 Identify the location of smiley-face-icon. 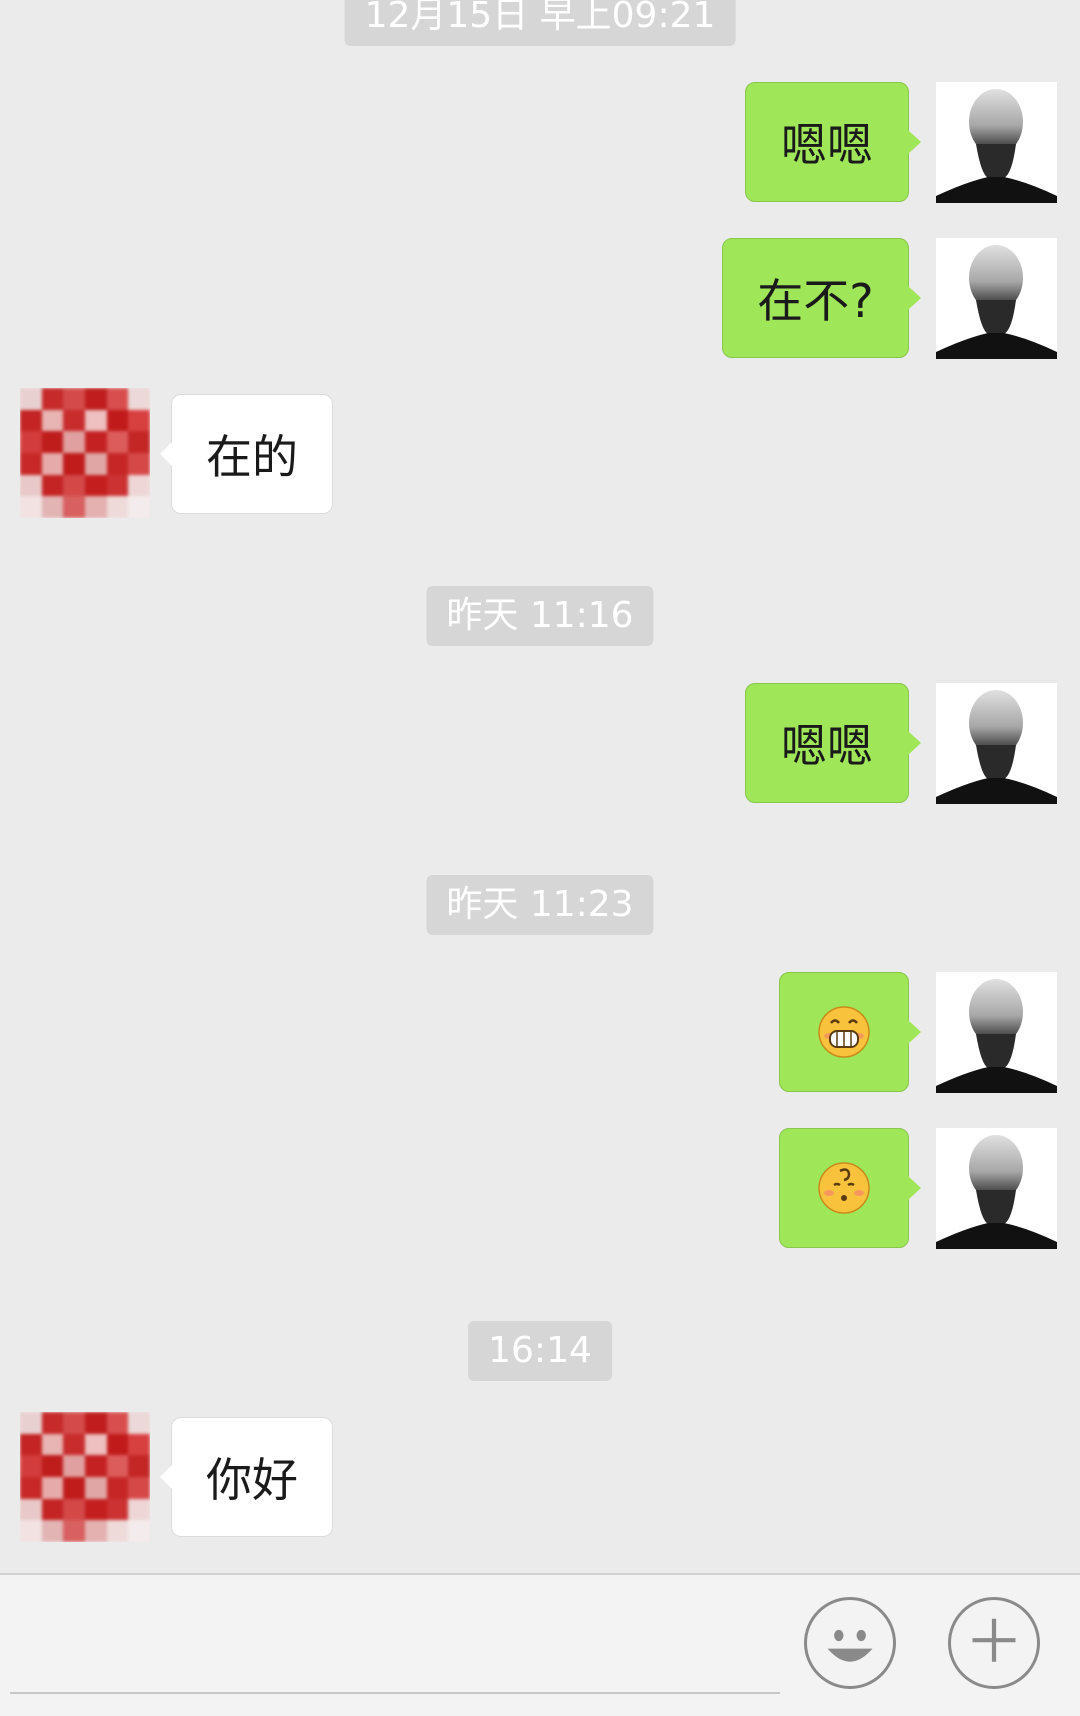
(850, 1645).